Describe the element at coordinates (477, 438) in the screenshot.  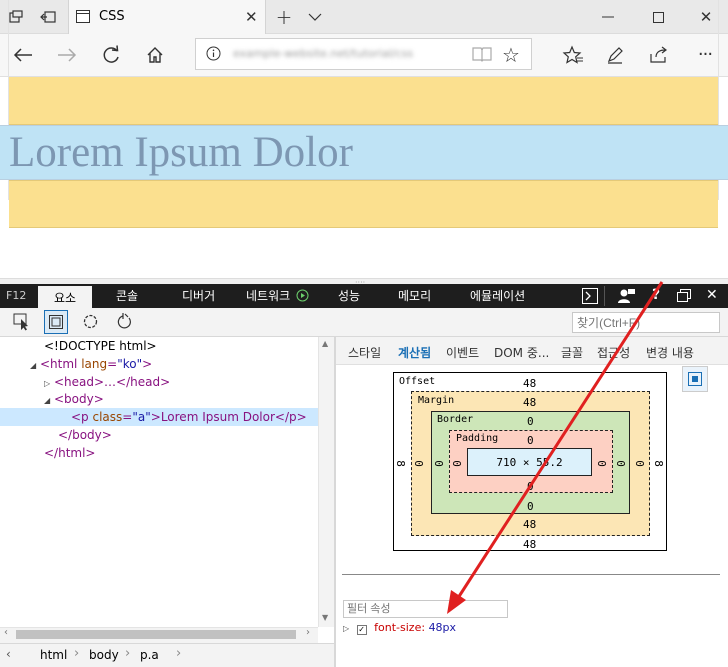
I see `padding-label: Padding` at that location.